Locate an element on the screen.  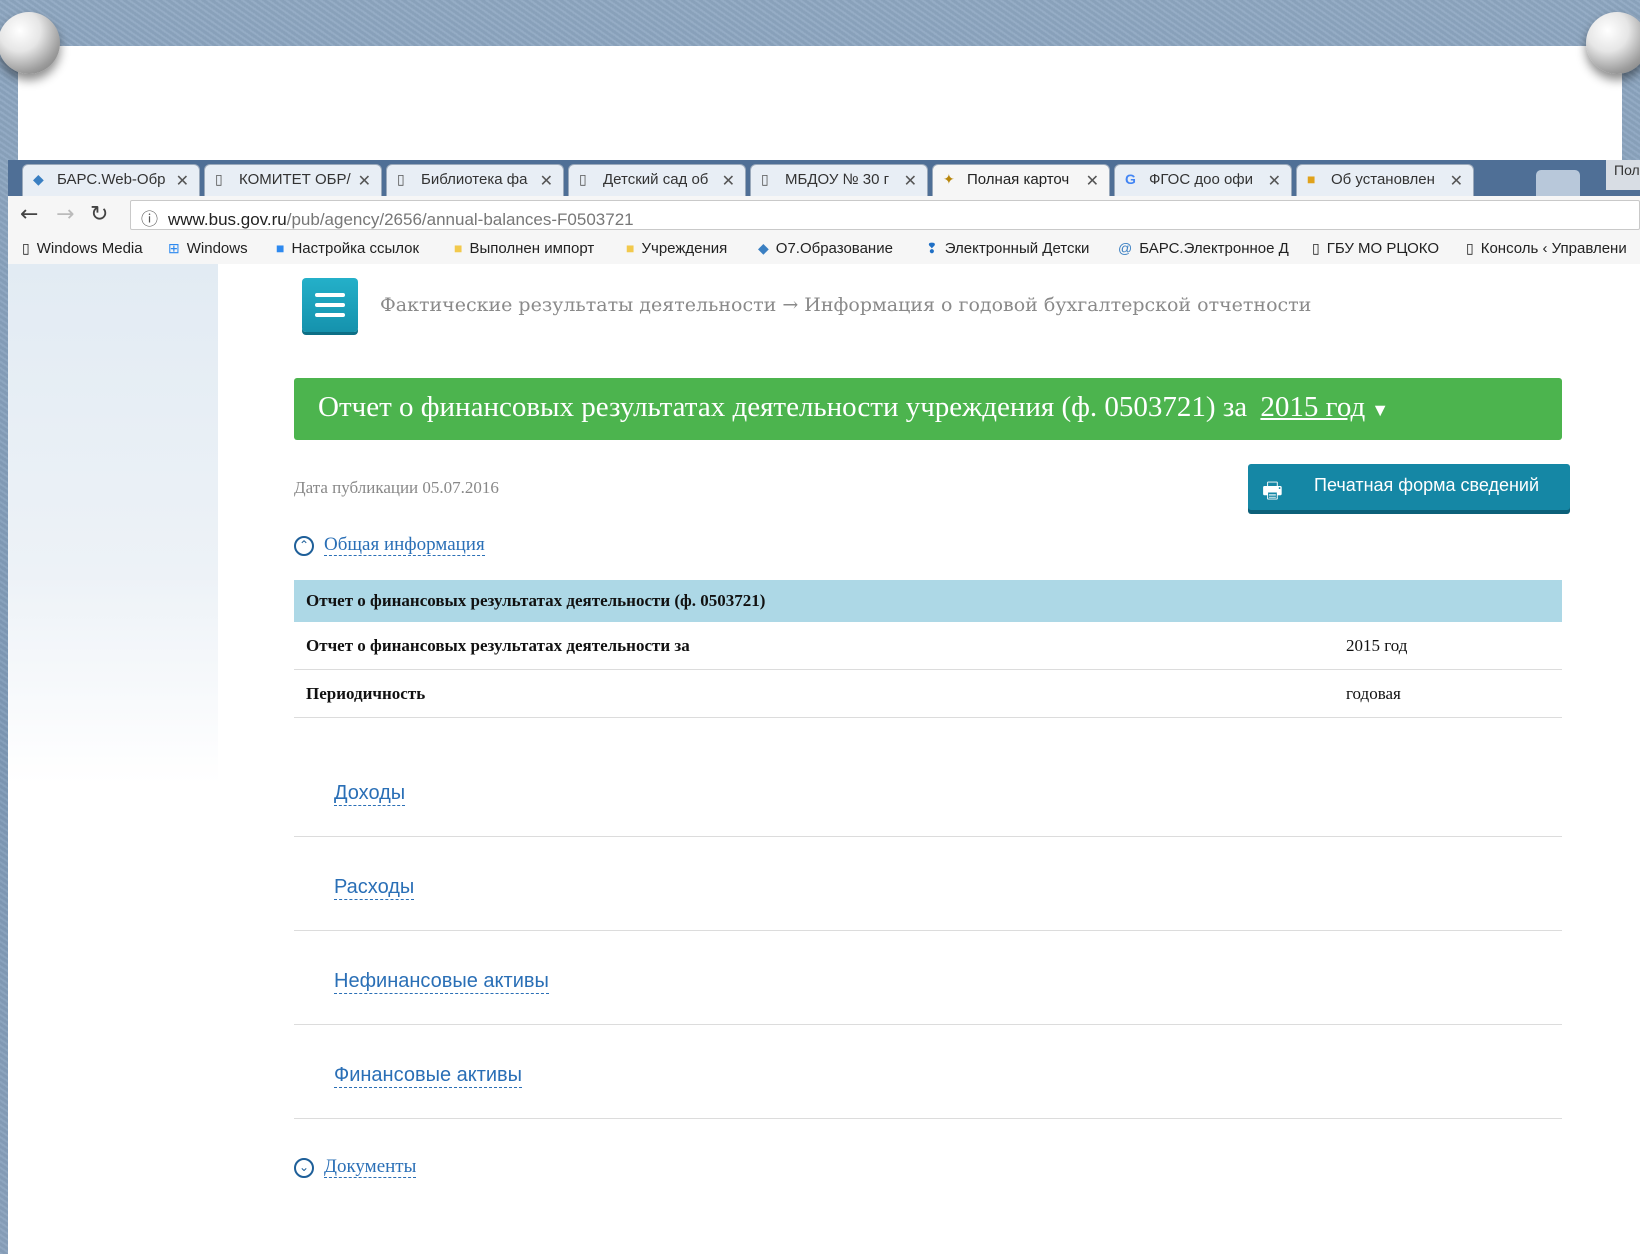
print-form-button: 🖶 Печатная форма сведений is located at coordinates (1409, 487).